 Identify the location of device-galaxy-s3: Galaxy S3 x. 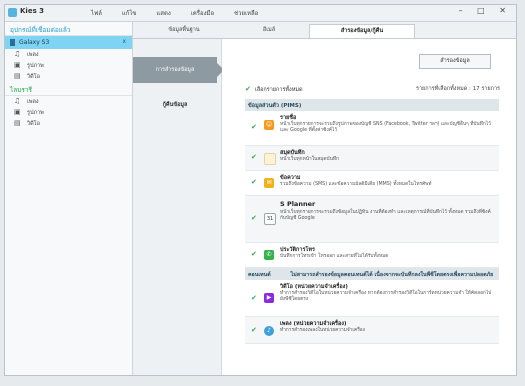
(68, 42).